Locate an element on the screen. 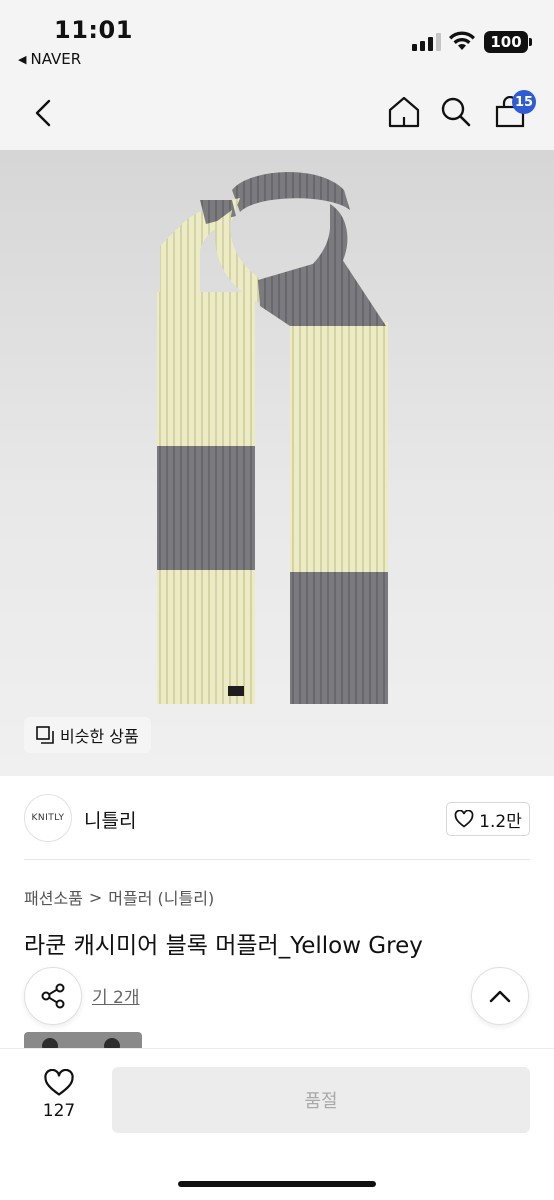 This screenshot has width=554, height=1200. search-icon is located at coordinates (456, 112).